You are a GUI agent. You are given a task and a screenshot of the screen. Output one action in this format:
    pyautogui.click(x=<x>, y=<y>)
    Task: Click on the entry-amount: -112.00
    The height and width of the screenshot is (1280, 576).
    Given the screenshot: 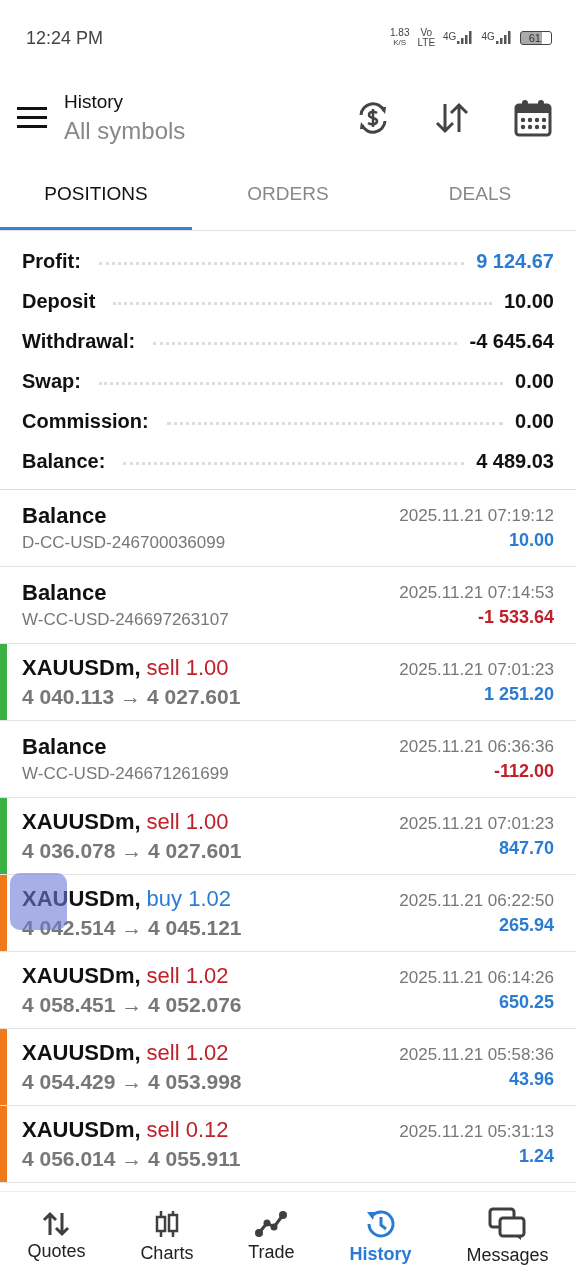 What is the action you would take?
    pyautogui.click(x=523, y=771)
    